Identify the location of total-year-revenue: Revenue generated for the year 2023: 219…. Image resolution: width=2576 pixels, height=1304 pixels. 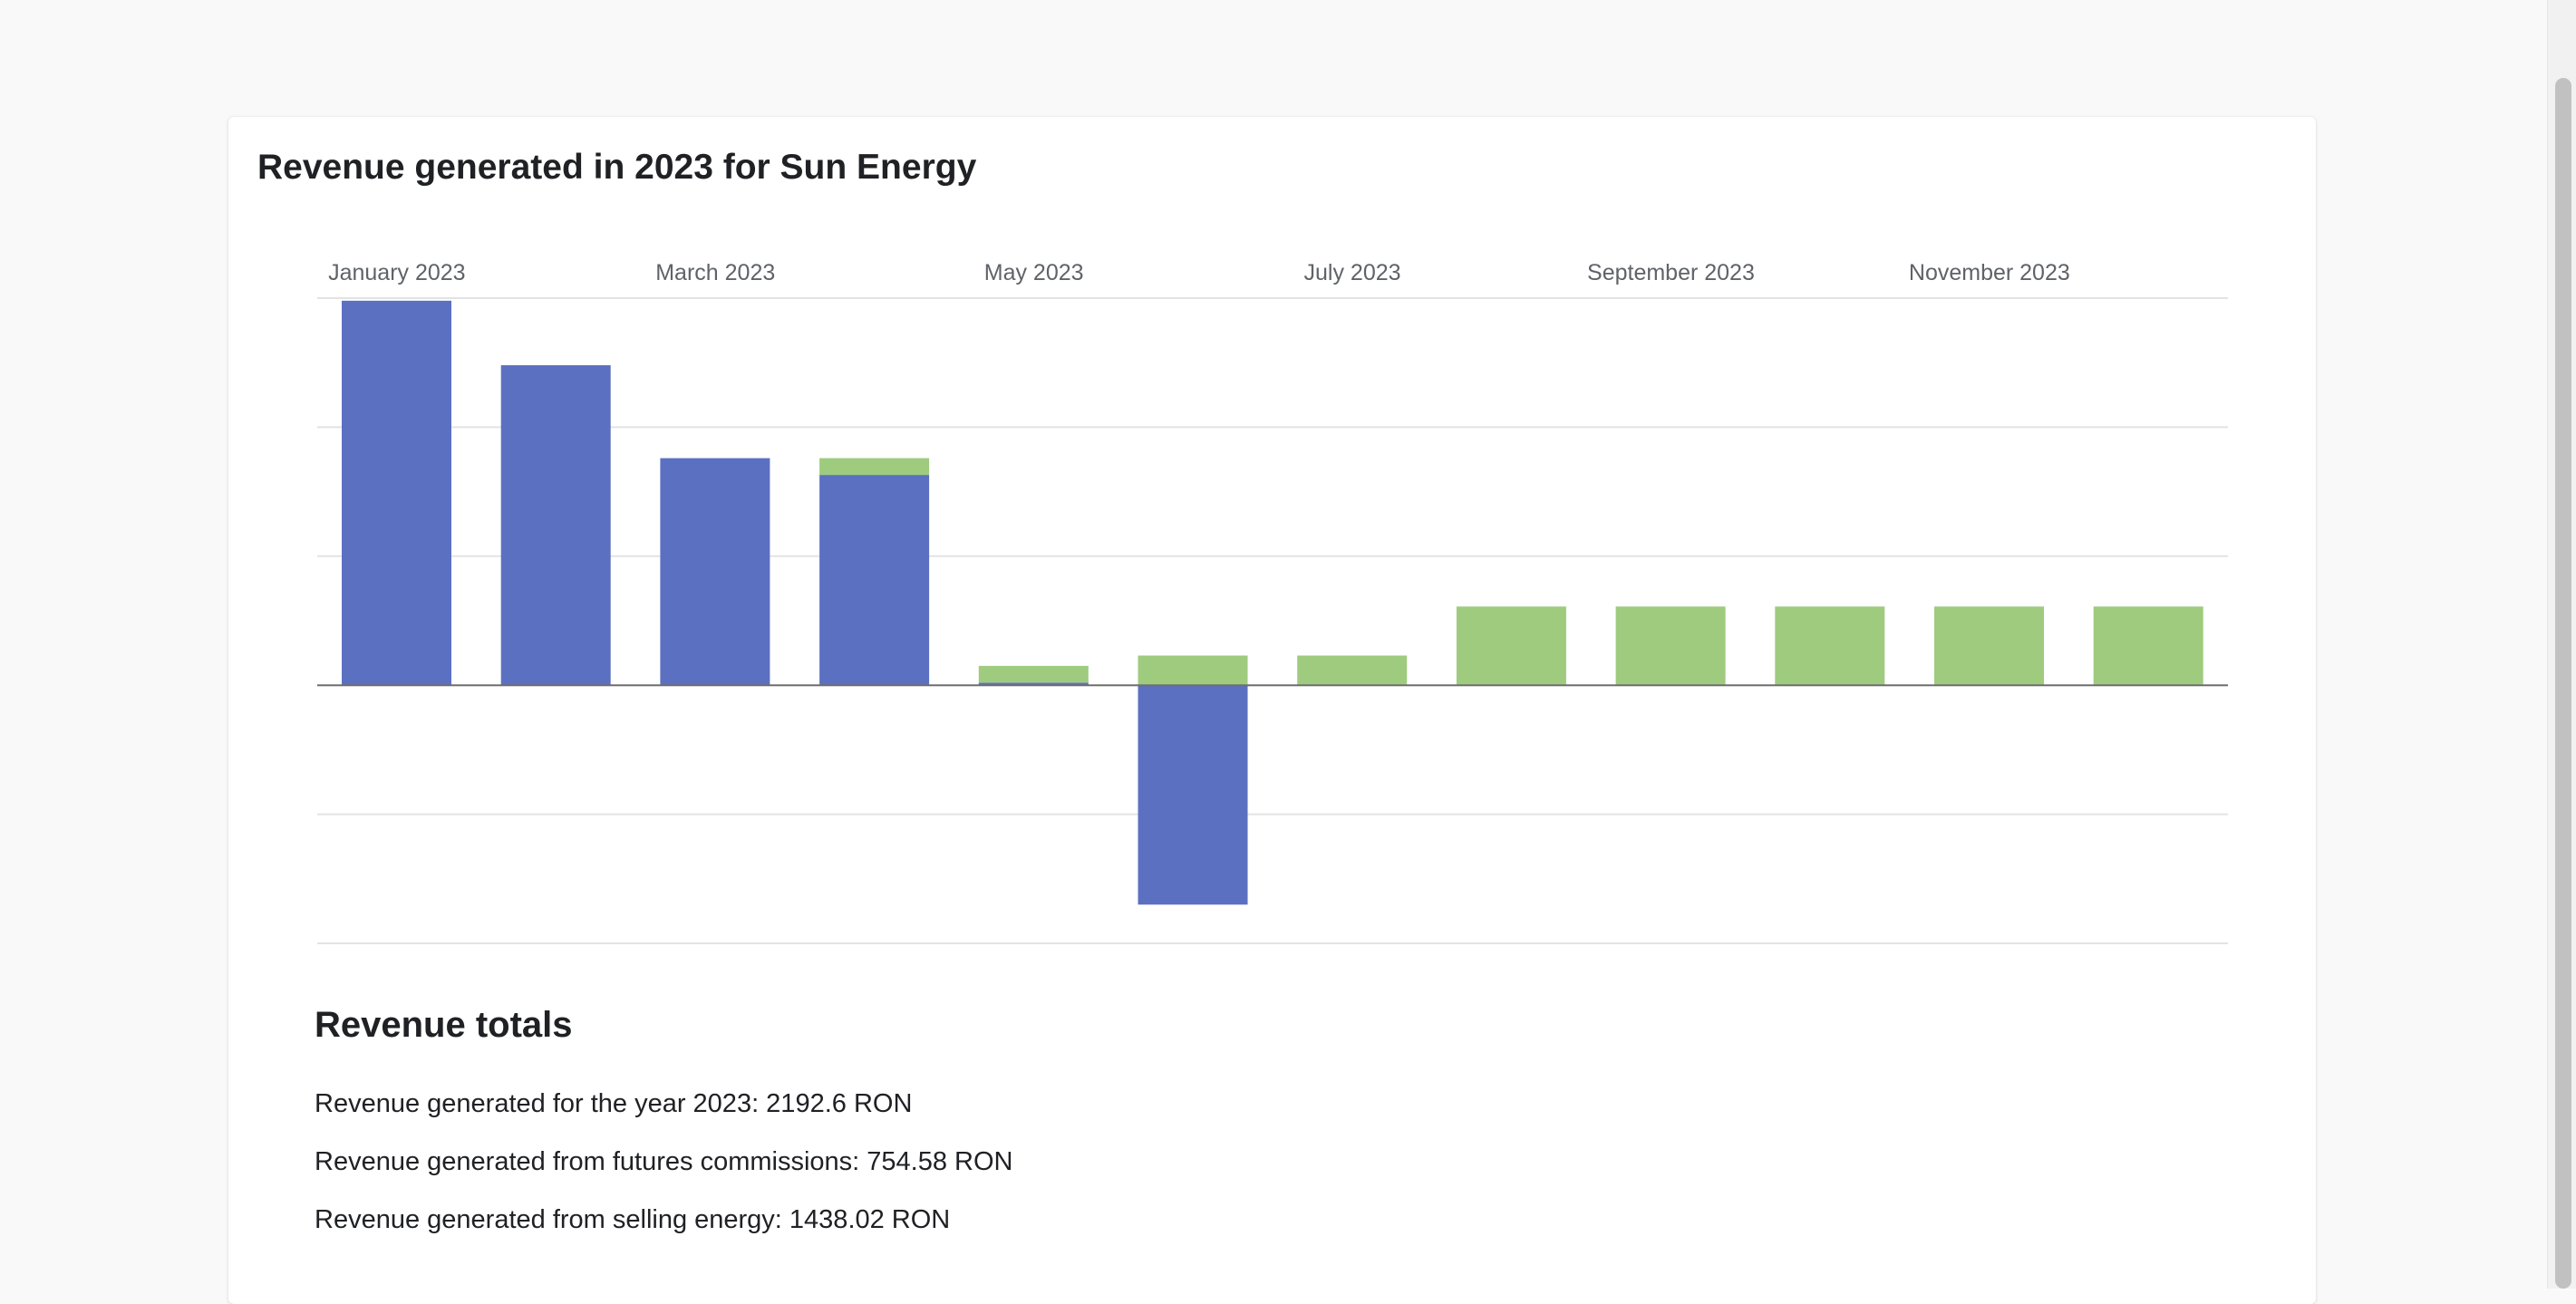
(614, 1103).